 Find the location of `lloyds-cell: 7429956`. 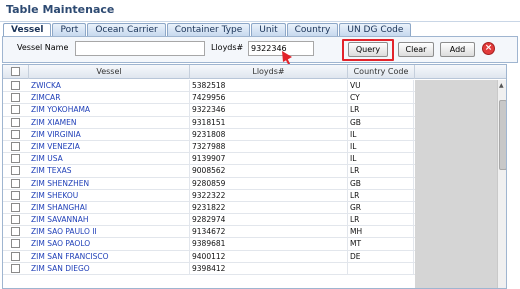

lloyds-cell: 7429956 is located at coordinates (269, 98).